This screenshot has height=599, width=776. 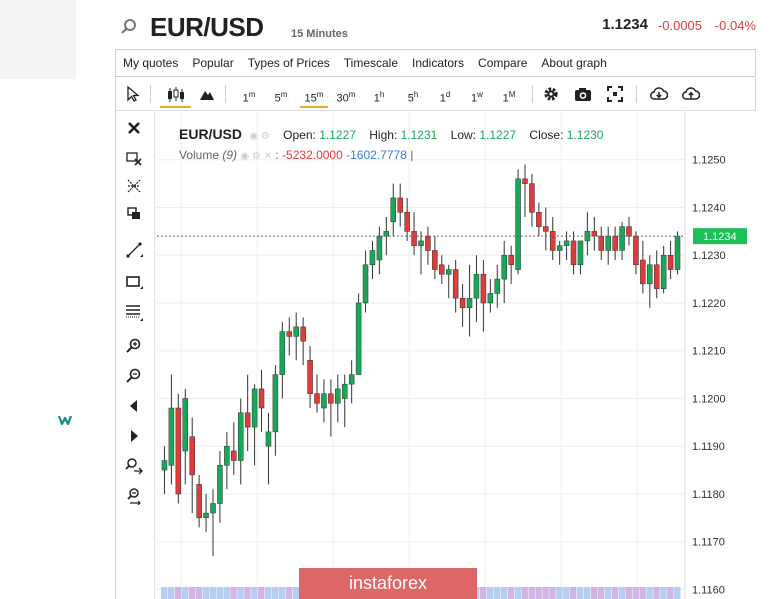 I want to click on menu-compare: Compare, so click(x=502, y=63).